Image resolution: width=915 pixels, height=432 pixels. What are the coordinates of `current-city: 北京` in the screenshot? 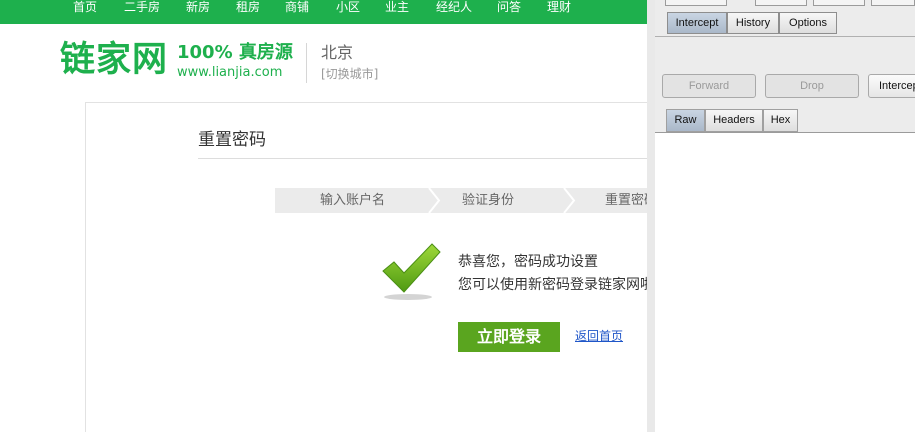 It's located at (337, 52).